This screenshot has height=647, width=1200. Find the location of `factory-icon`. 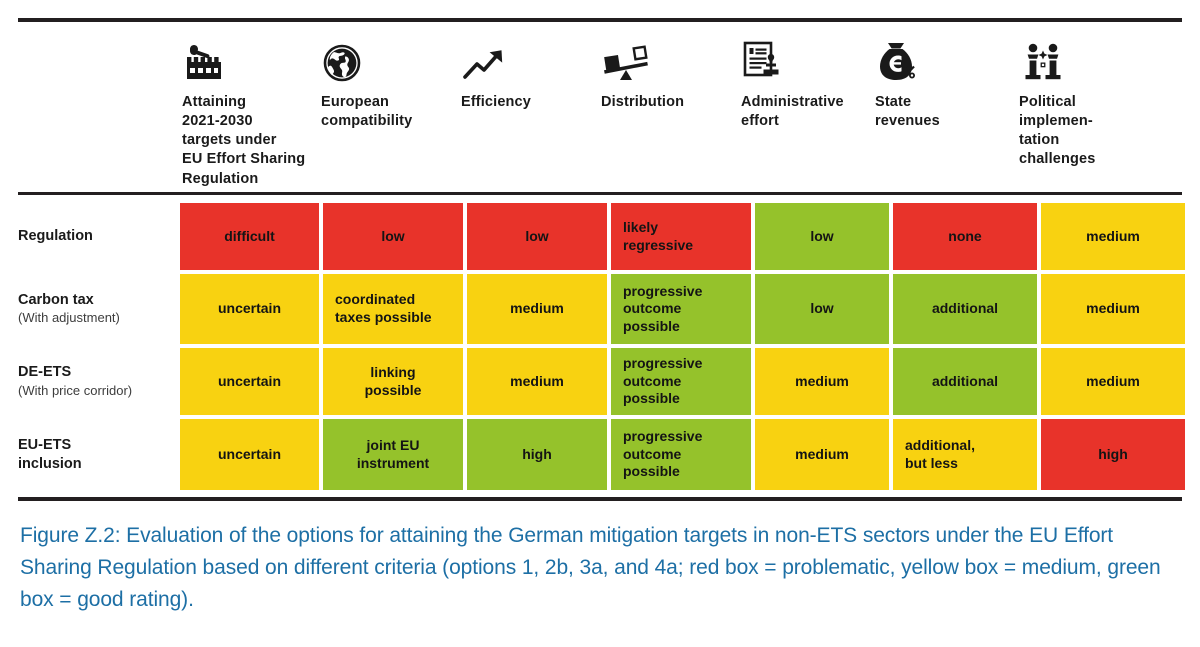

factory-icon is located at coordinates (245, 55).